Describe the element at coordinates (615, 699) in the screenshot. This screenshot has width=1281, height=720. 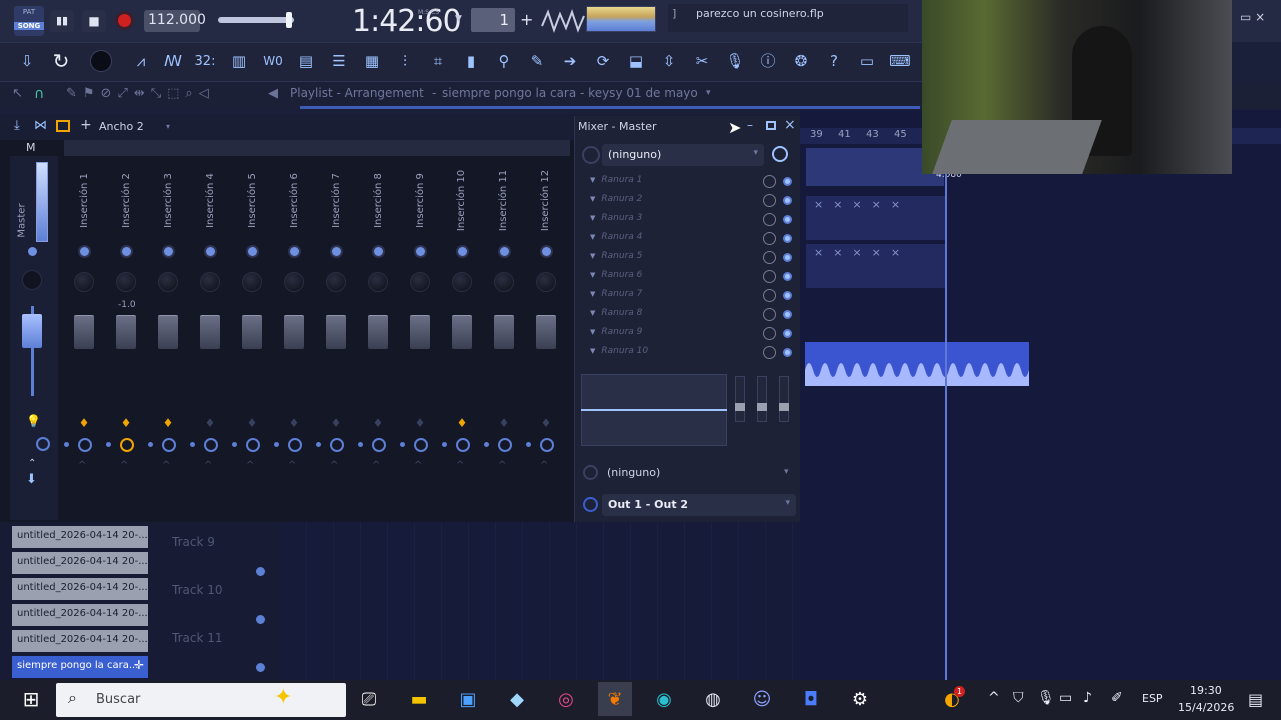
I see `fl-studio-icon: ❦` at that location.